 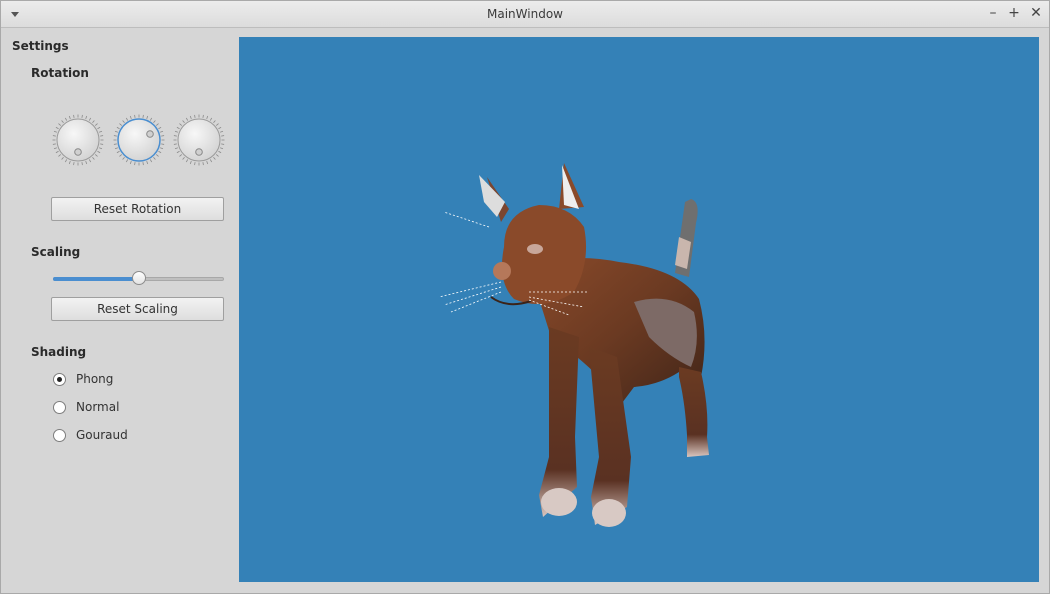 What do you see at coordinates (139, 140) in the screenshot?
I see `rotation-y-dial` at bounding box center [139, 140].